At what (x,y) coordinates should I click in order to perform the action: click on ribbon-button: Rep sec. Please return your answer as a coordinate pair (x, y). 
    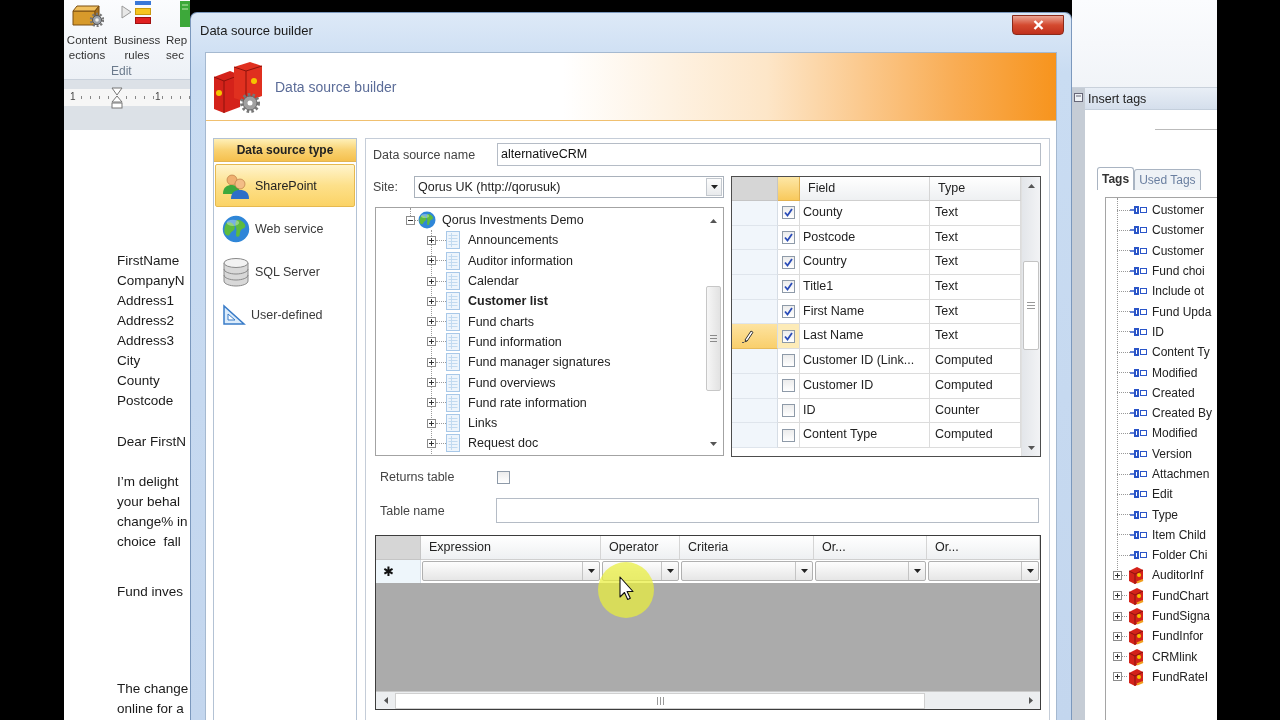
    Looking at the image, I should click on (178, 31).